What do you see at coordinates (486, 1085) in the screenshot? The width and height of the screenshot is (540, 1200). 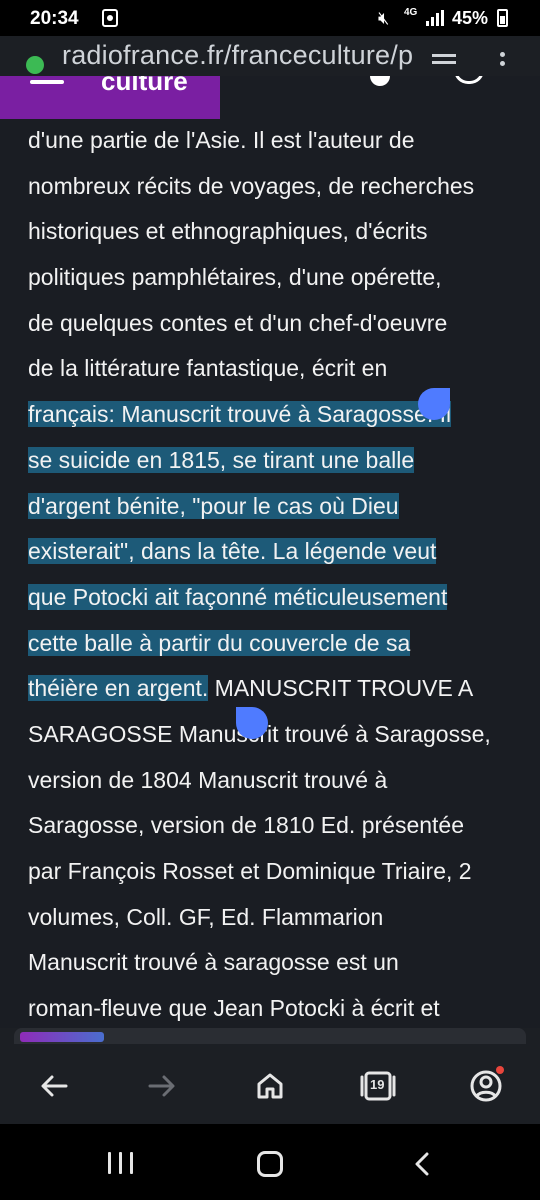 I see `account-button` at bounding box center [486, 1085].